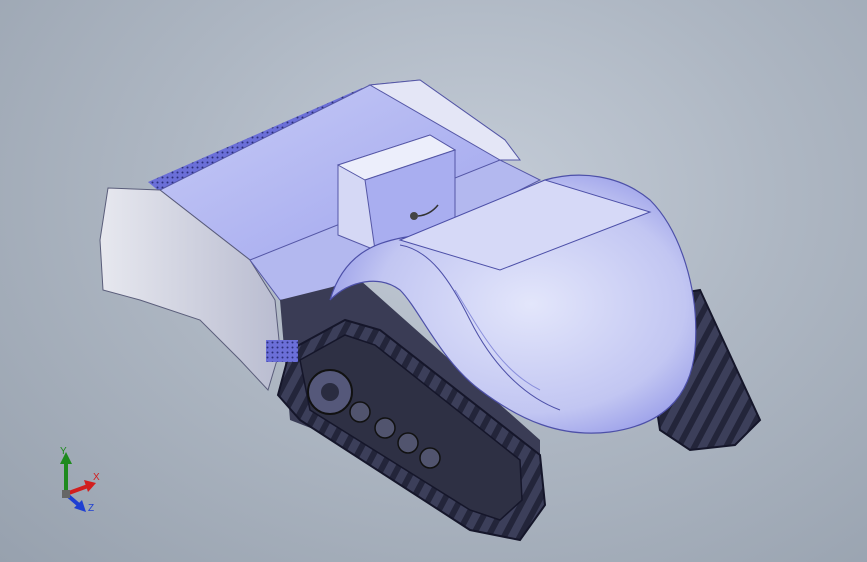 The image size is (867, 562). What do you see at coordinates (414, 216) in the screenshot?
I see `cable-connector` at bounding box center [414, 216].